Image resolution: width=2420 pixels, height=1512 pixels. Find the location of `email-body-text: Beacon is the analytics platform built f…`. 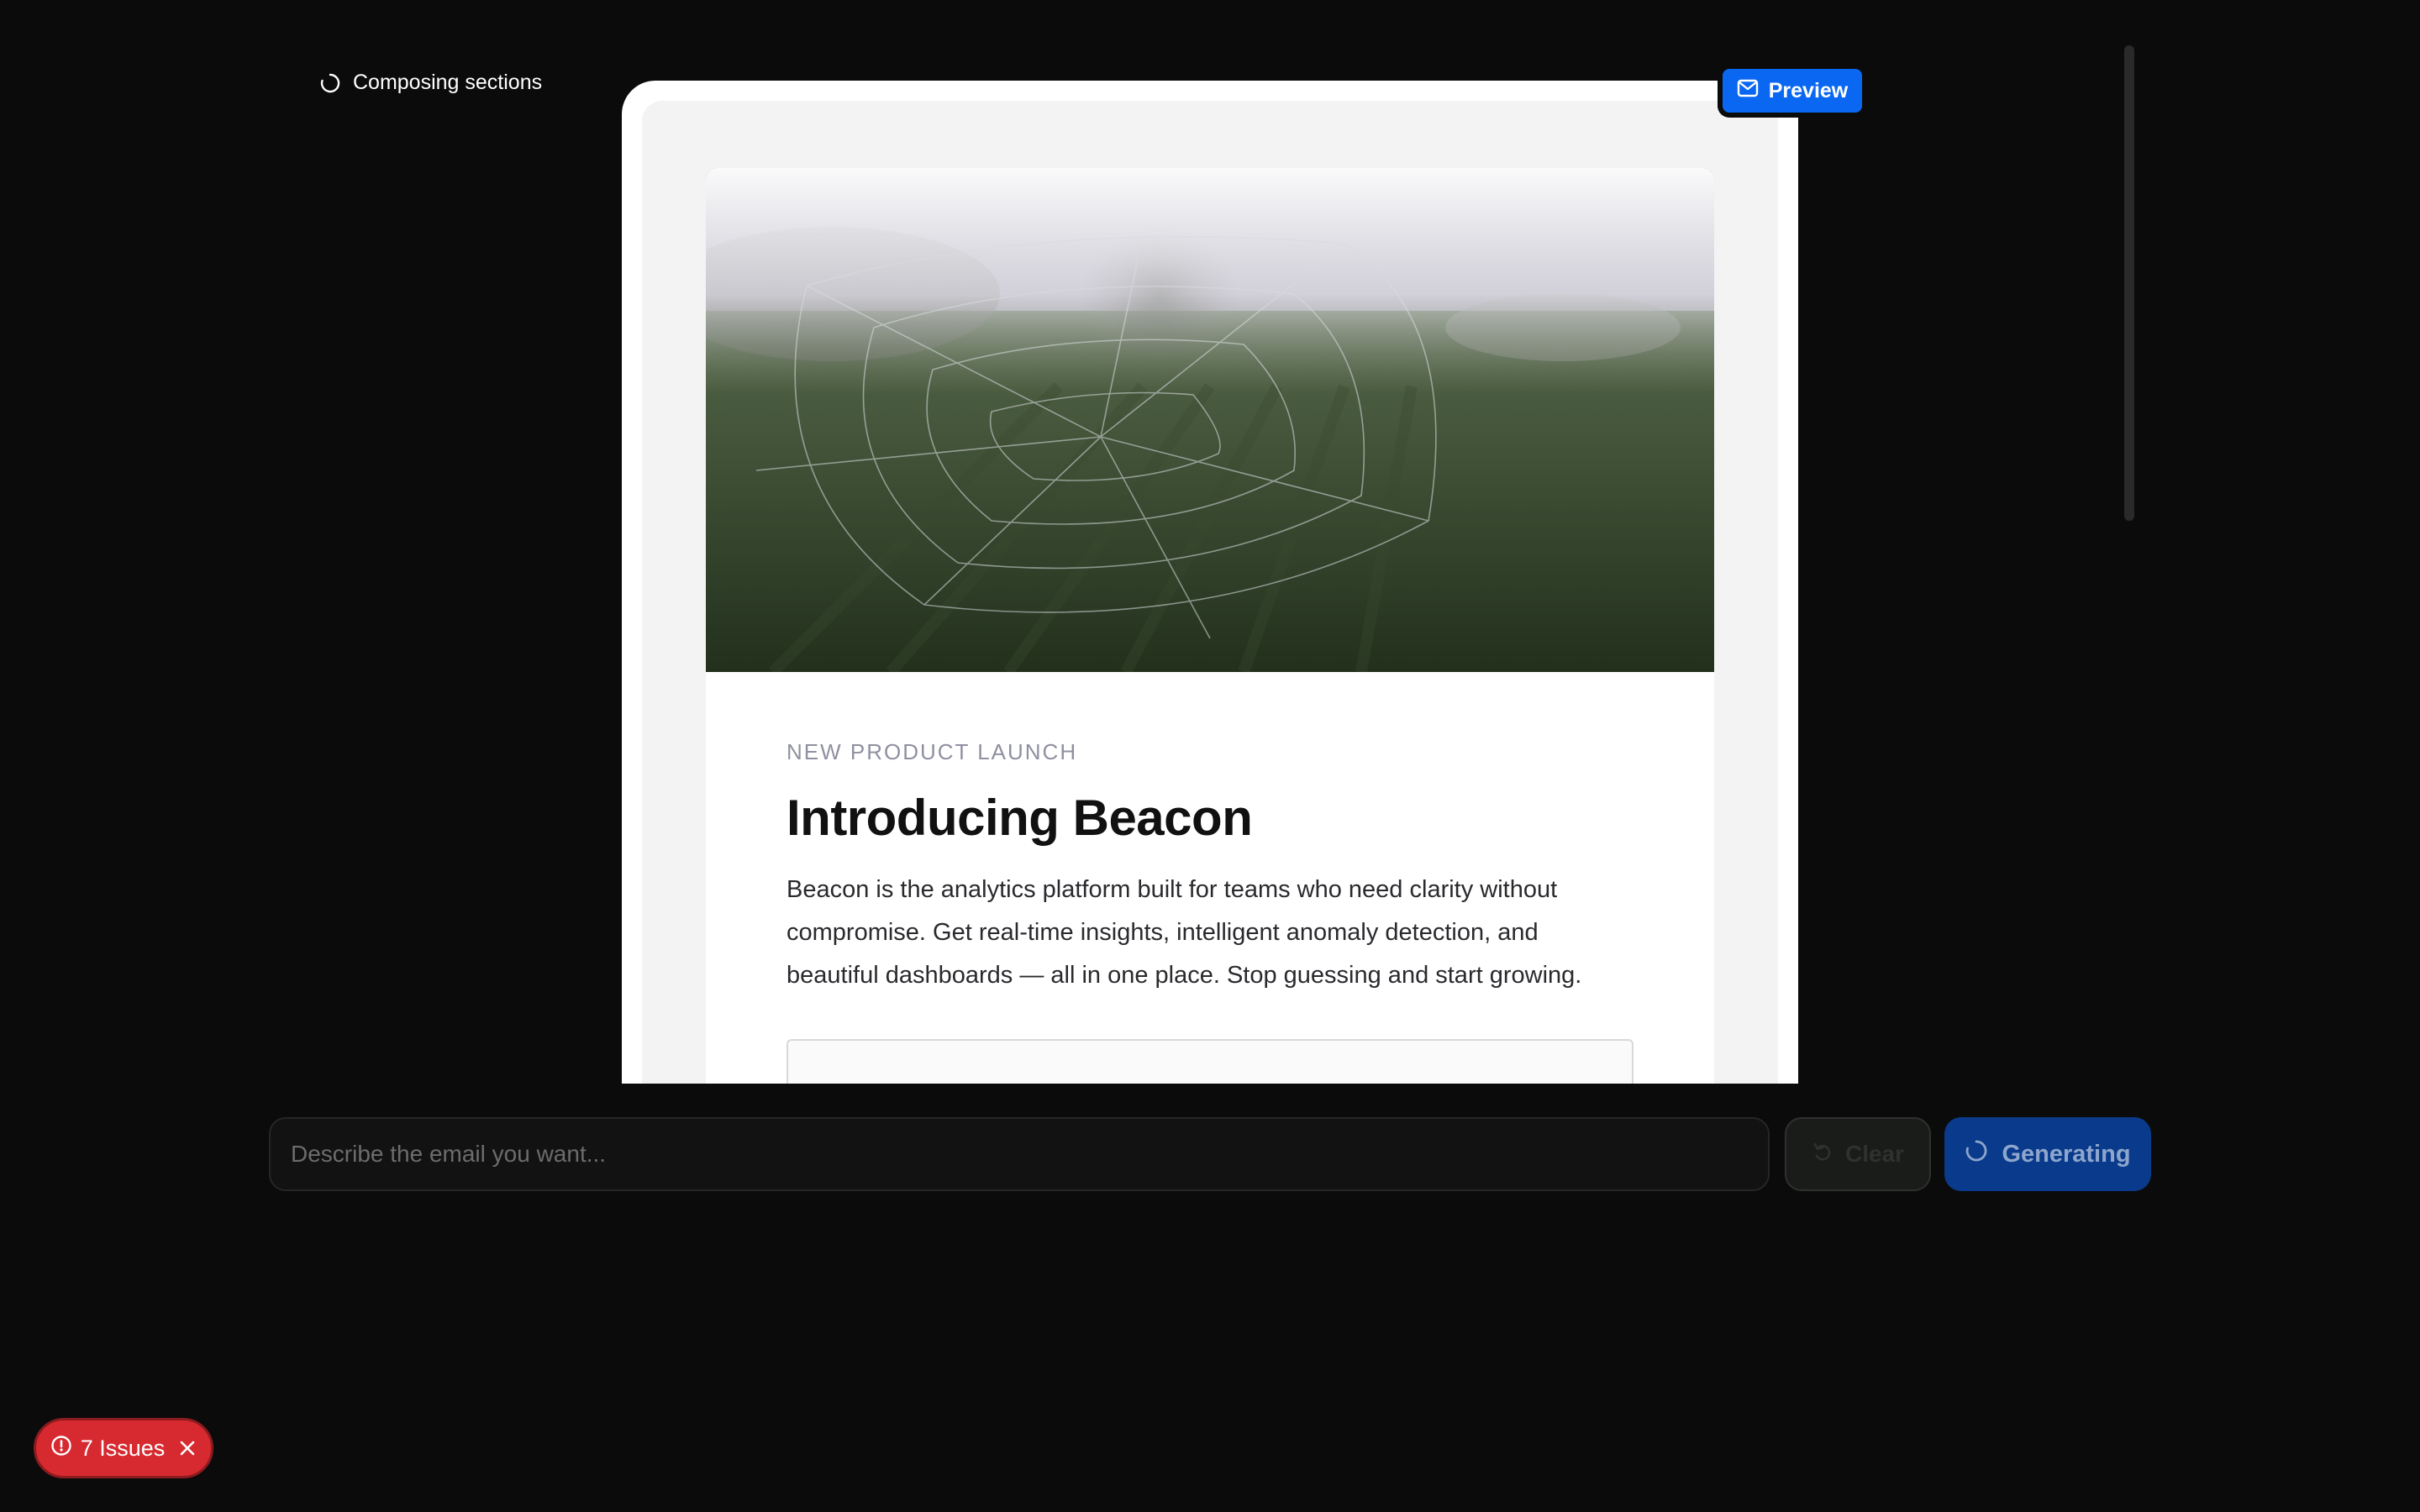

email-body-text: Beacon is the analytics platform built f… is located at coordinates (1184, 932).